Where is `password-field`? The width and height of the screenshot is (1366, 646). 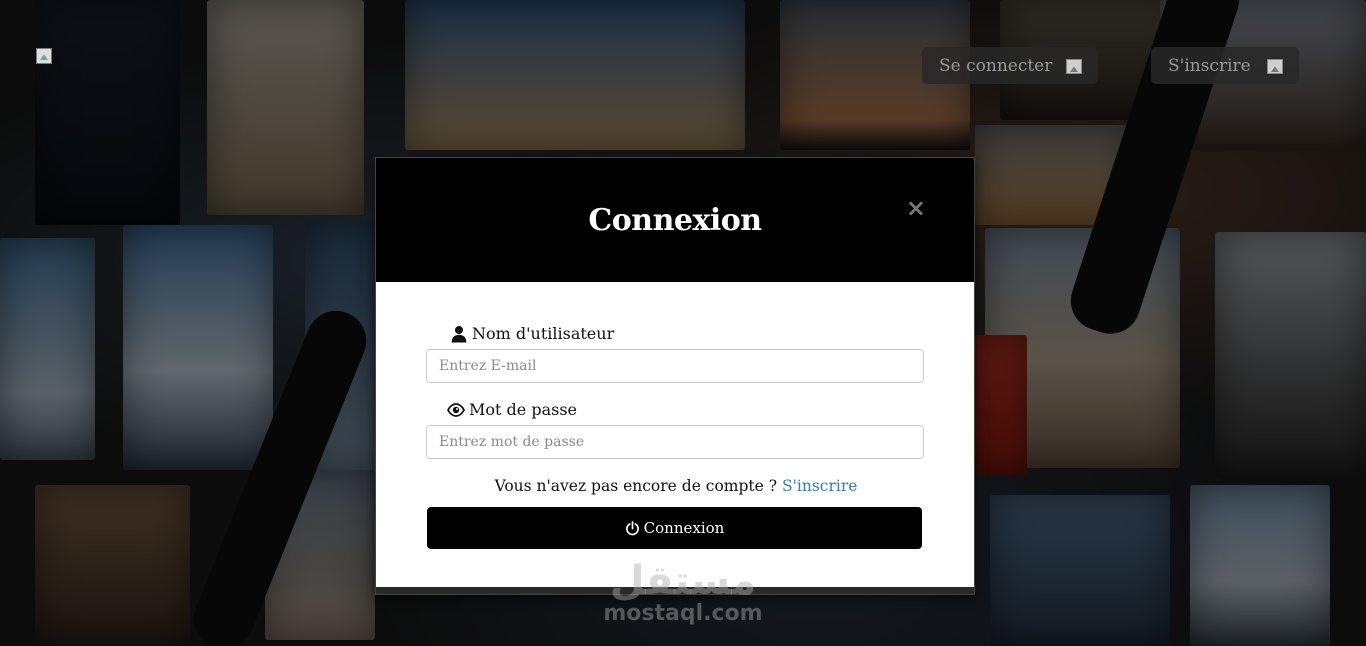
password-field is located at coordinates (675, 442).